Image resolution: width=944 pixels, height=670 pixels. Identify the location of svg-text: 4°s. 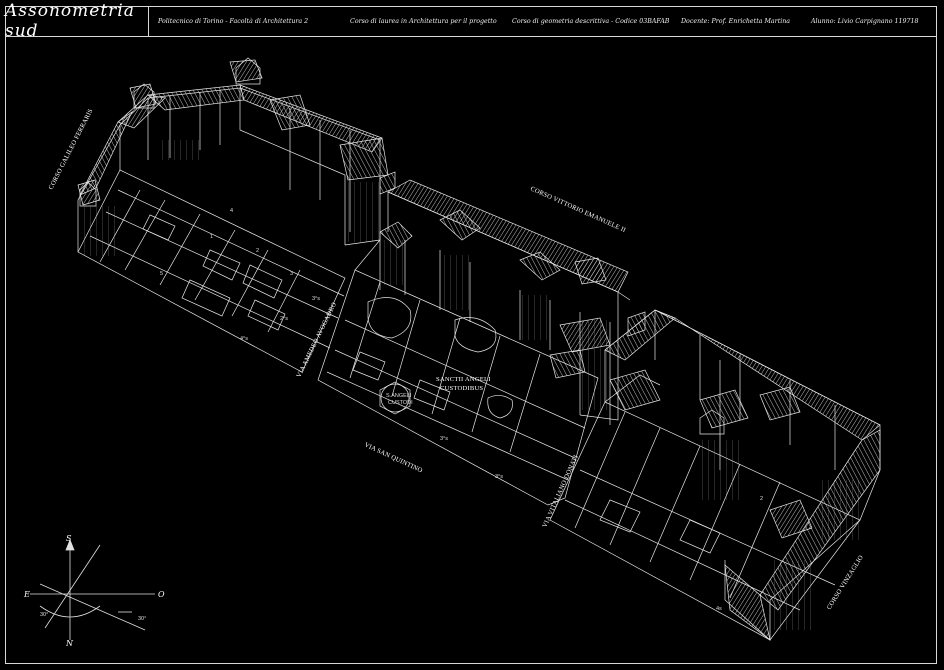
(244, 339).